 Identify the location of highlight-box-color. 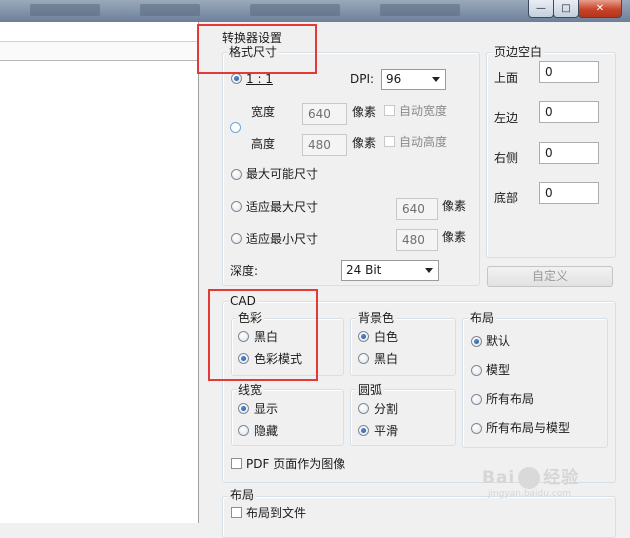
(263, 335).